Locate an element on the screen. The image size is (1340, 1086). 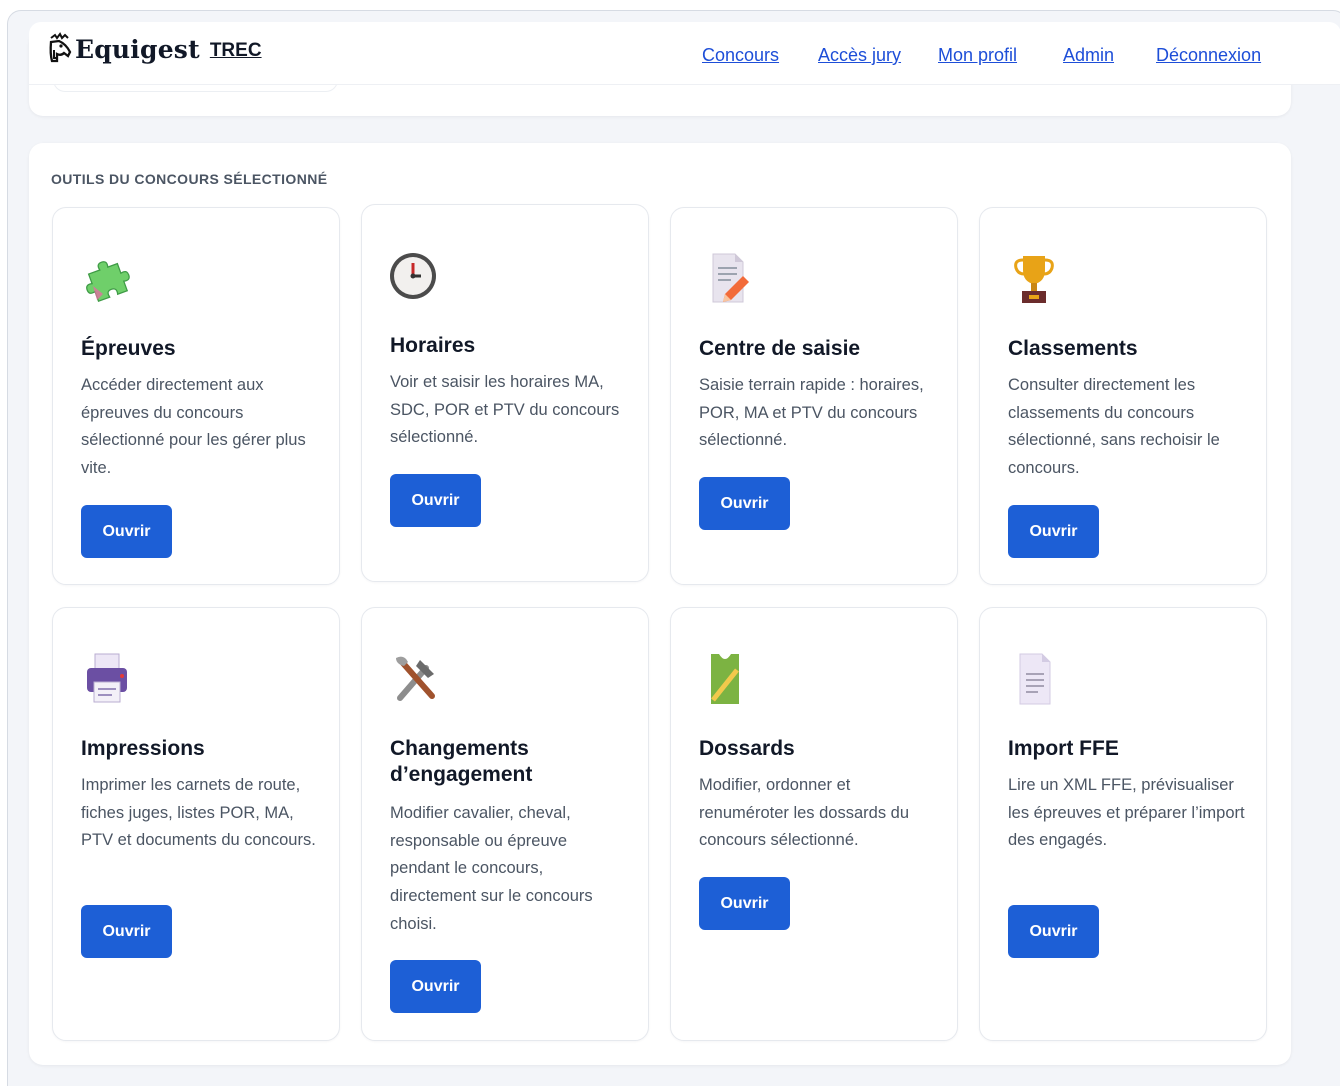
card-title: Classements is located at coordinates (1073, 348).